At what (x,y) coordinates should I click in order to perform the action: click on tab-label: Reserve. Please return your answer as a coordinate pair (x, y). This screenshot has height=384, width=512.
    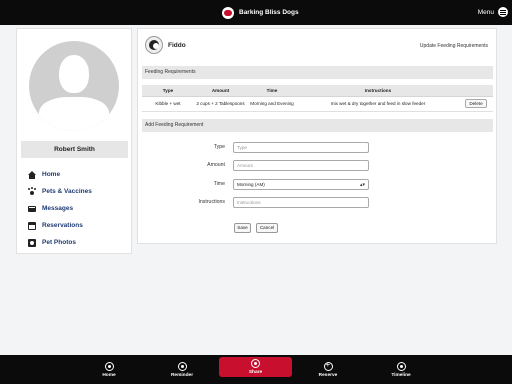
    Looking at the image, I should click on (328, 375).